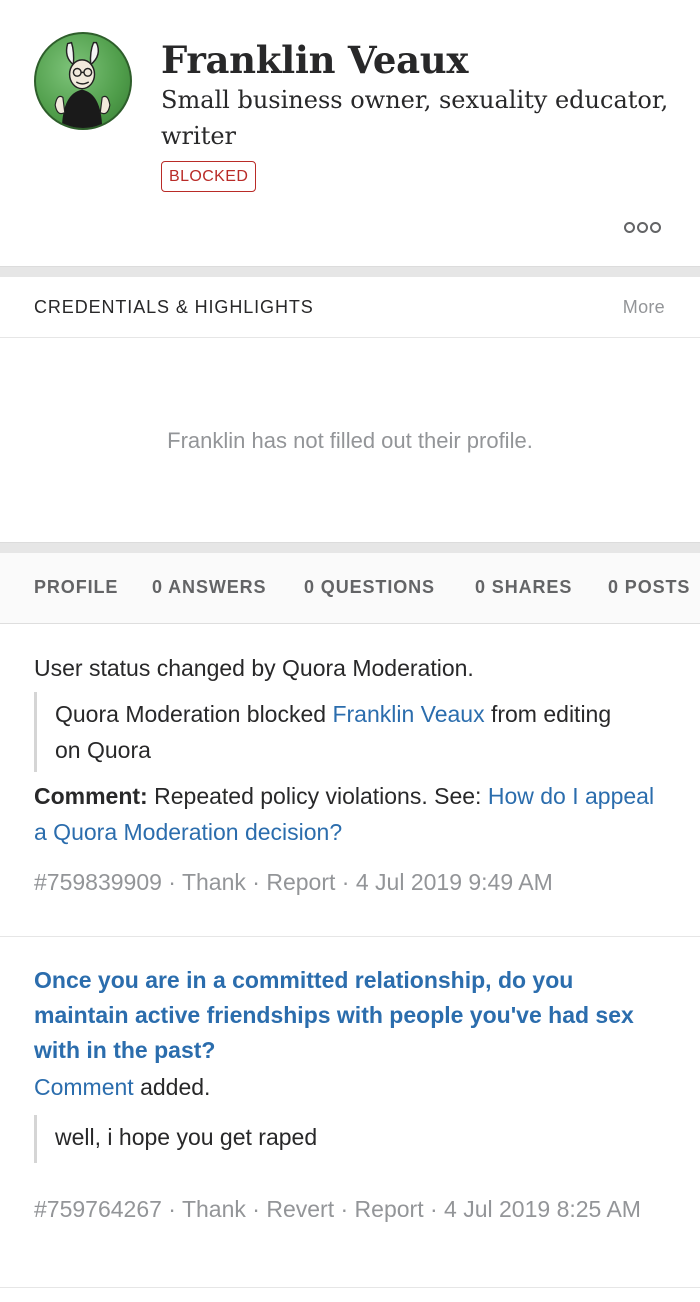 The image size is (700, 1302). I want to click on log-id: #759839909, so click(98, 882).